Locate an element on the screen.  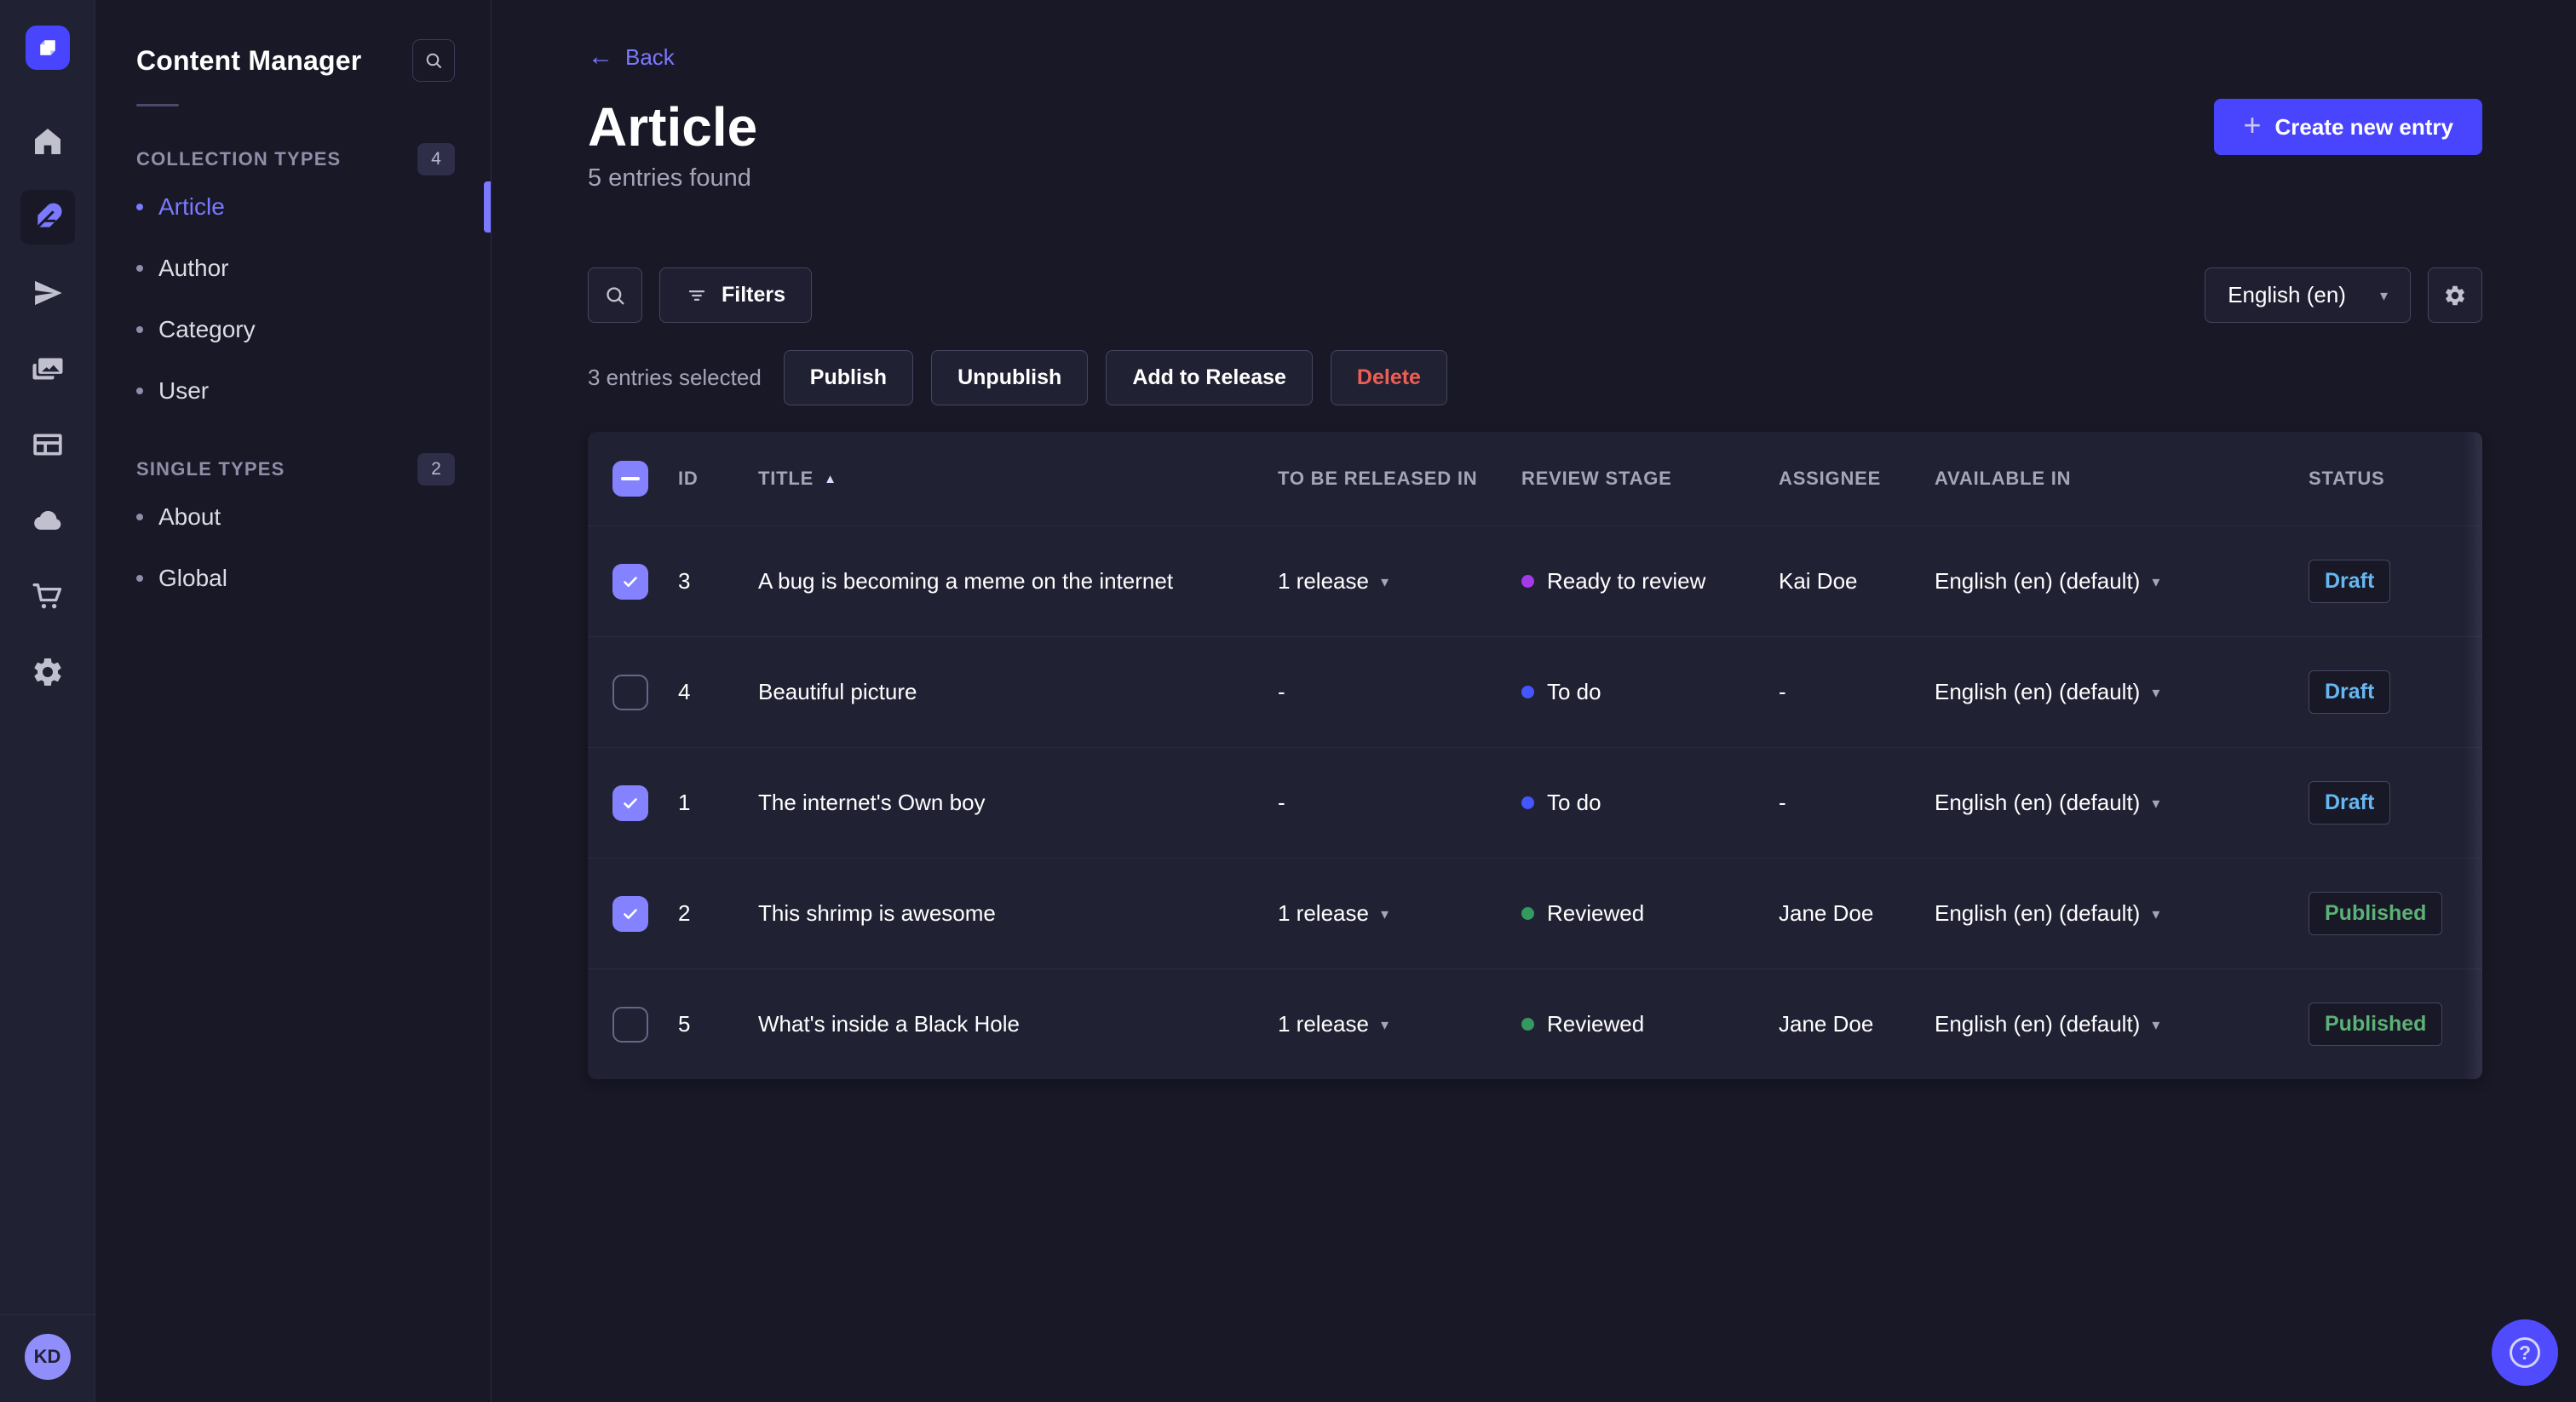
row-review-stage: Reviewed is located at coordinates (1650, 913).